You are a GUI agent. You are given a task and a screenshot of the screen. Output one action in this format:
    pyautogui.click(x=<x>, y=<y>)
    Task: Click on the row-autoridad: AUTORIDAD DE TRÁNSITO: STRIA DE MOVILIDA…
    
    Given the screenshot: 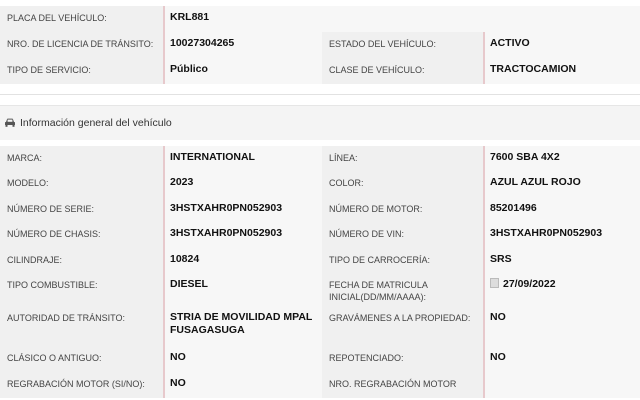 What is the action you would take?
    pyautogui.click(x=320, y=326)
    